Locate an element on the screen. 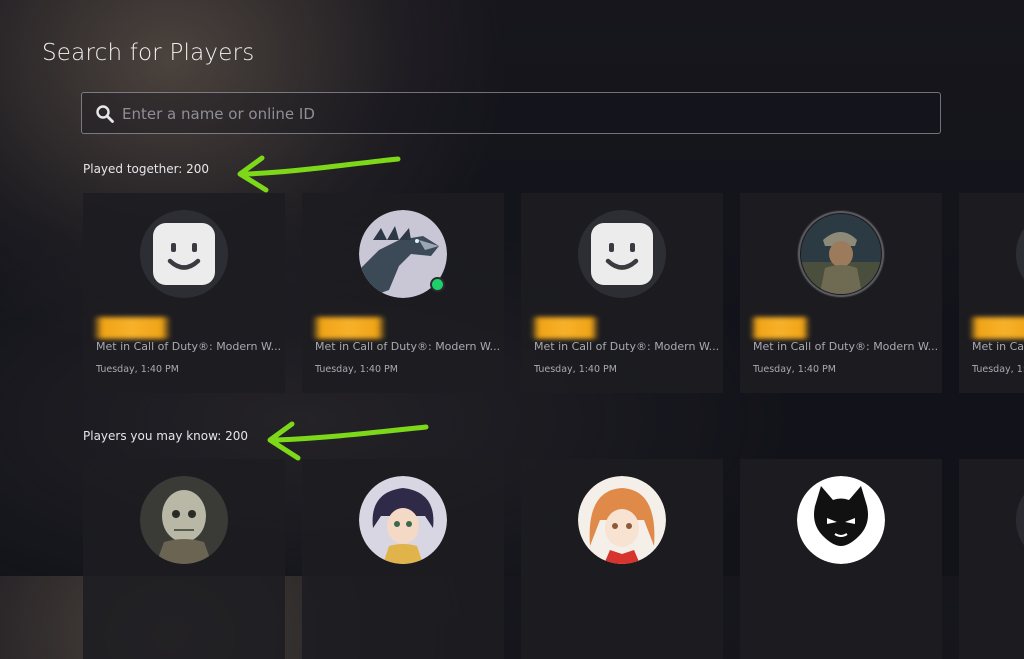 This screenshot has width=1024, height=659. anime-girl-orange-hair-avatar-icon is located at coordinates (622, 520).